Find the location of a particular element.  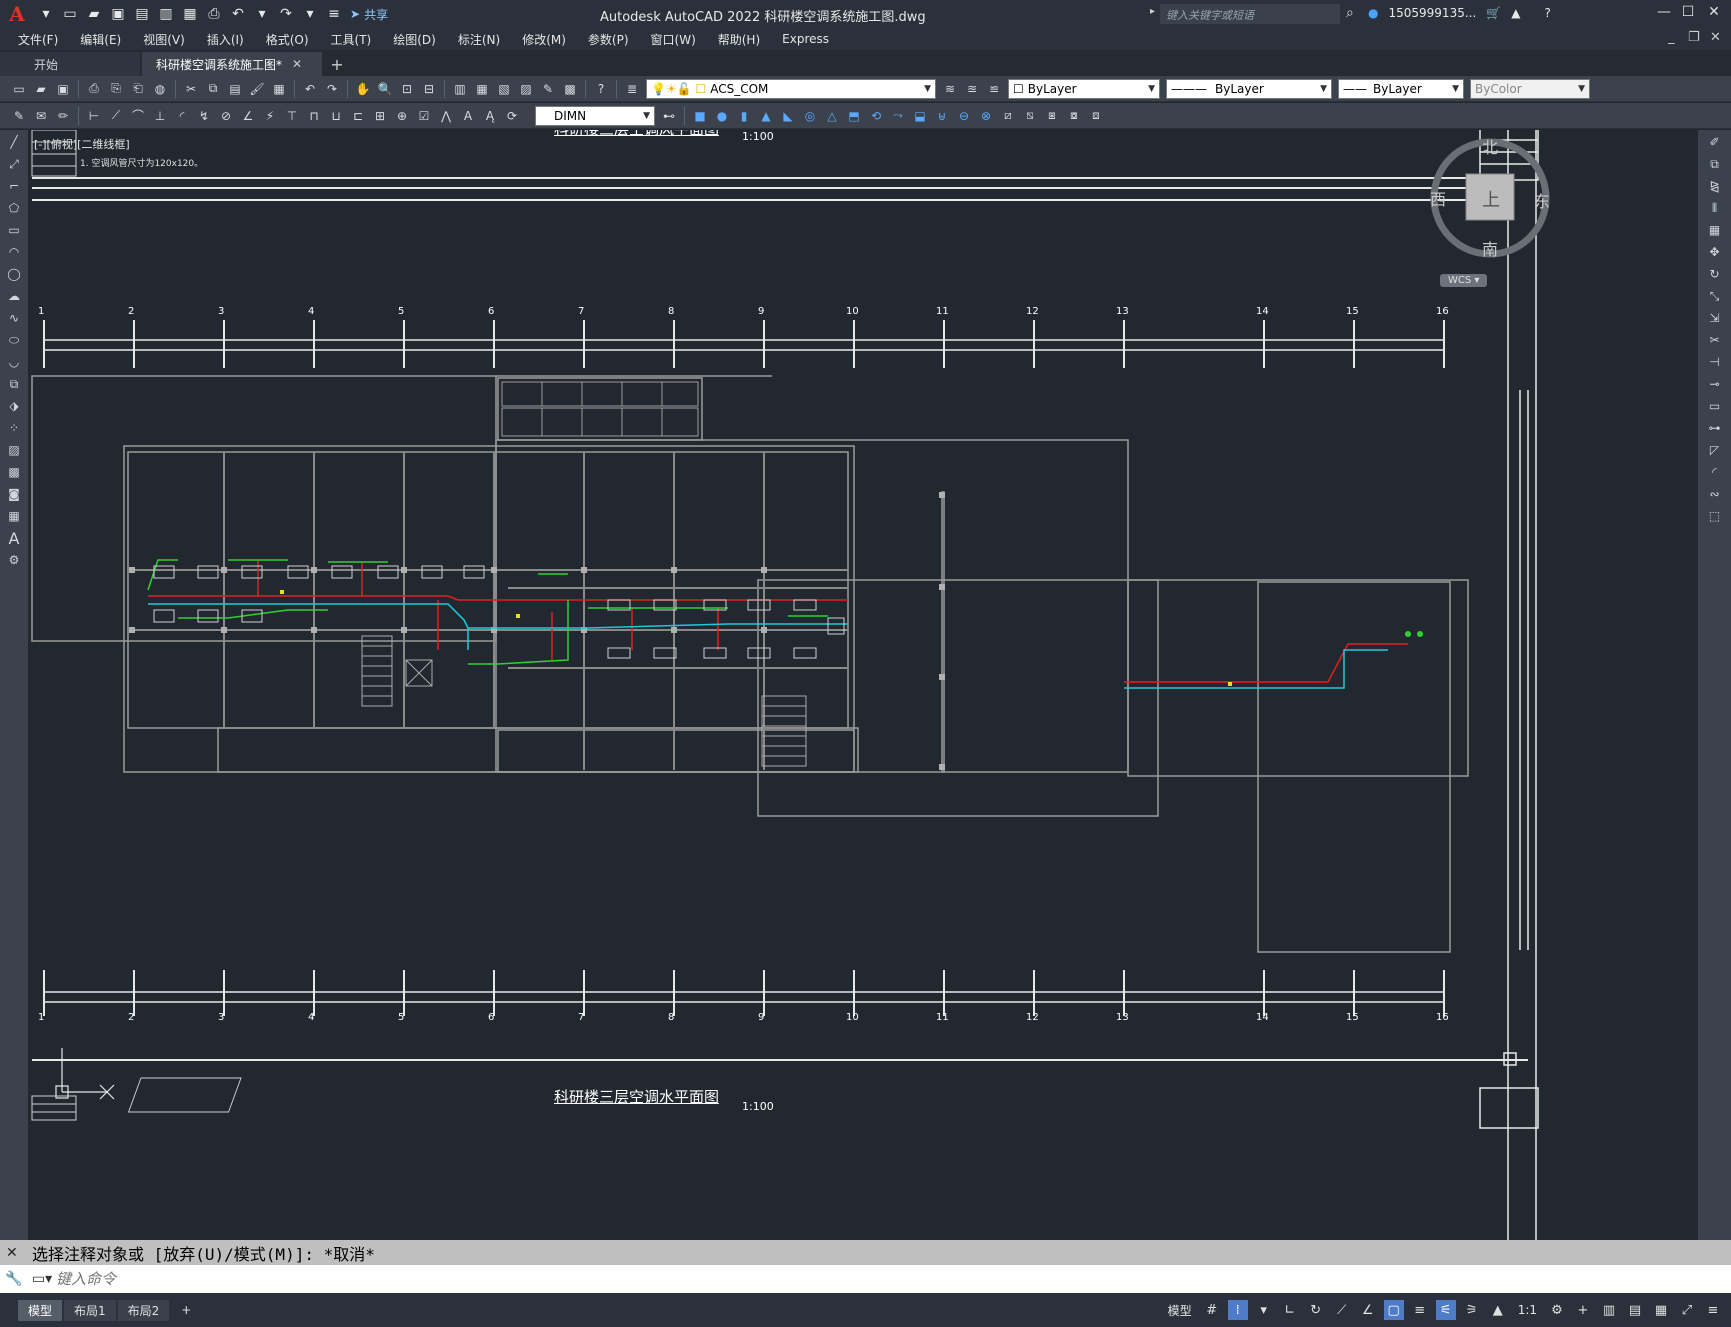

menu-express: Express is located at coordinates (805, 39).